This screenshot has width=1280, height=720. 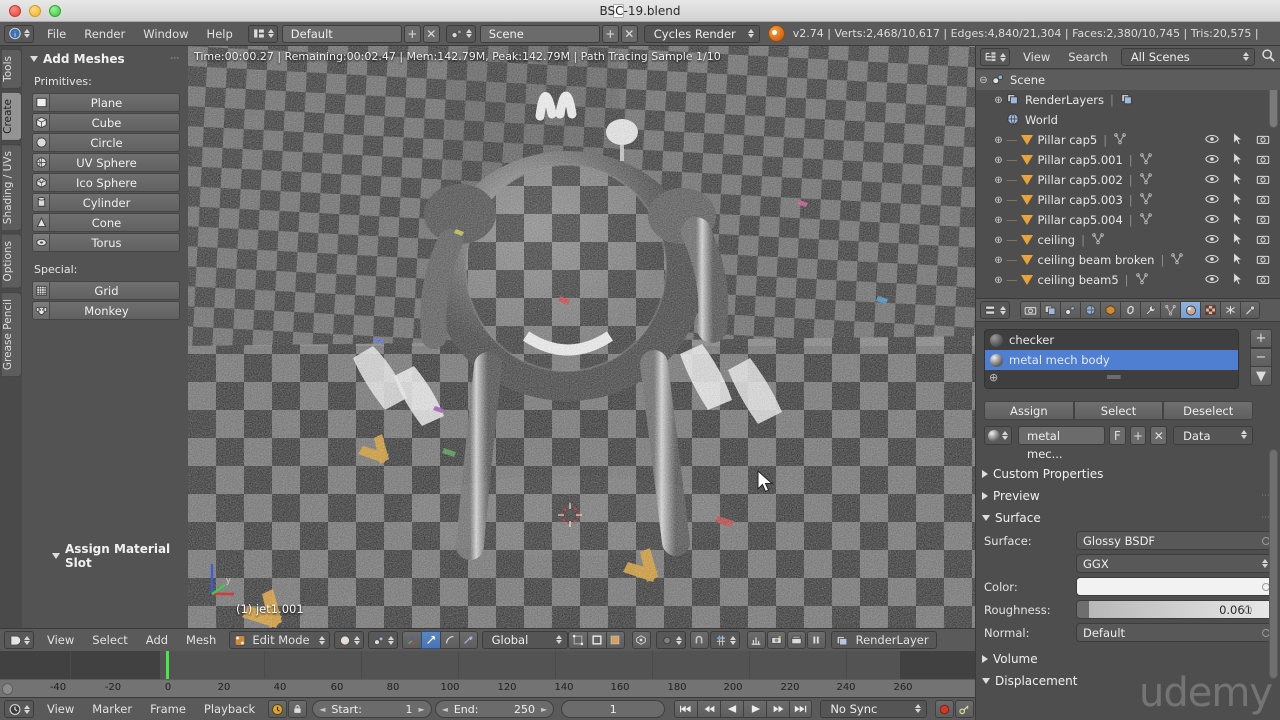 What do you see at coordinates (670, 640) in the screenshot?
I see `proportional-edit-selector` at bounding box center [670, 640].